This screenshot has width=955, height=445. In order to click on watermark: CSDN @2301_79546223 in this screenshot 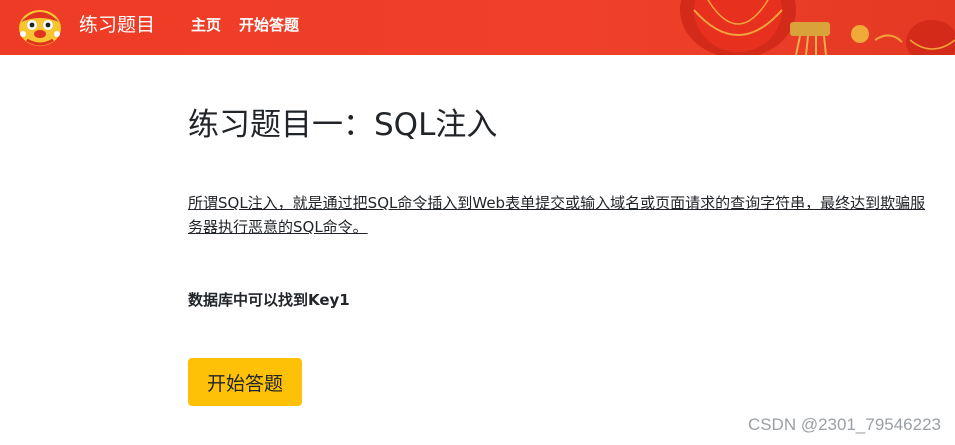, I will do `click(844, 424)`.